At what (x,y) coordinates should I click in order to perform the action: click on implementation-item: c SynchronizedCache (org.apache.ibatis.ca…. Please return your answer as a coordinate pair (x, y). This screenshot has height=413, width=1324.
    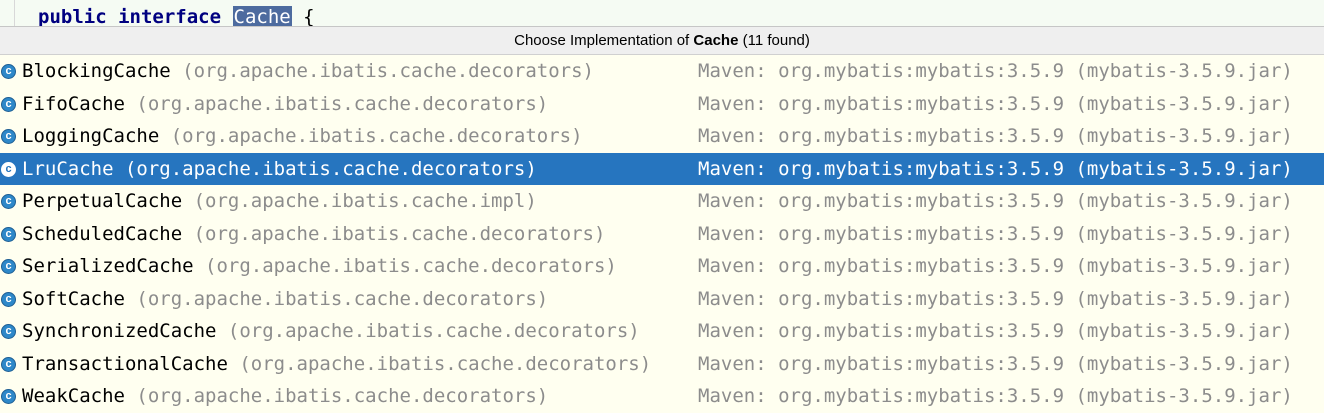
    Looking at the image, I should click on (662, 331).